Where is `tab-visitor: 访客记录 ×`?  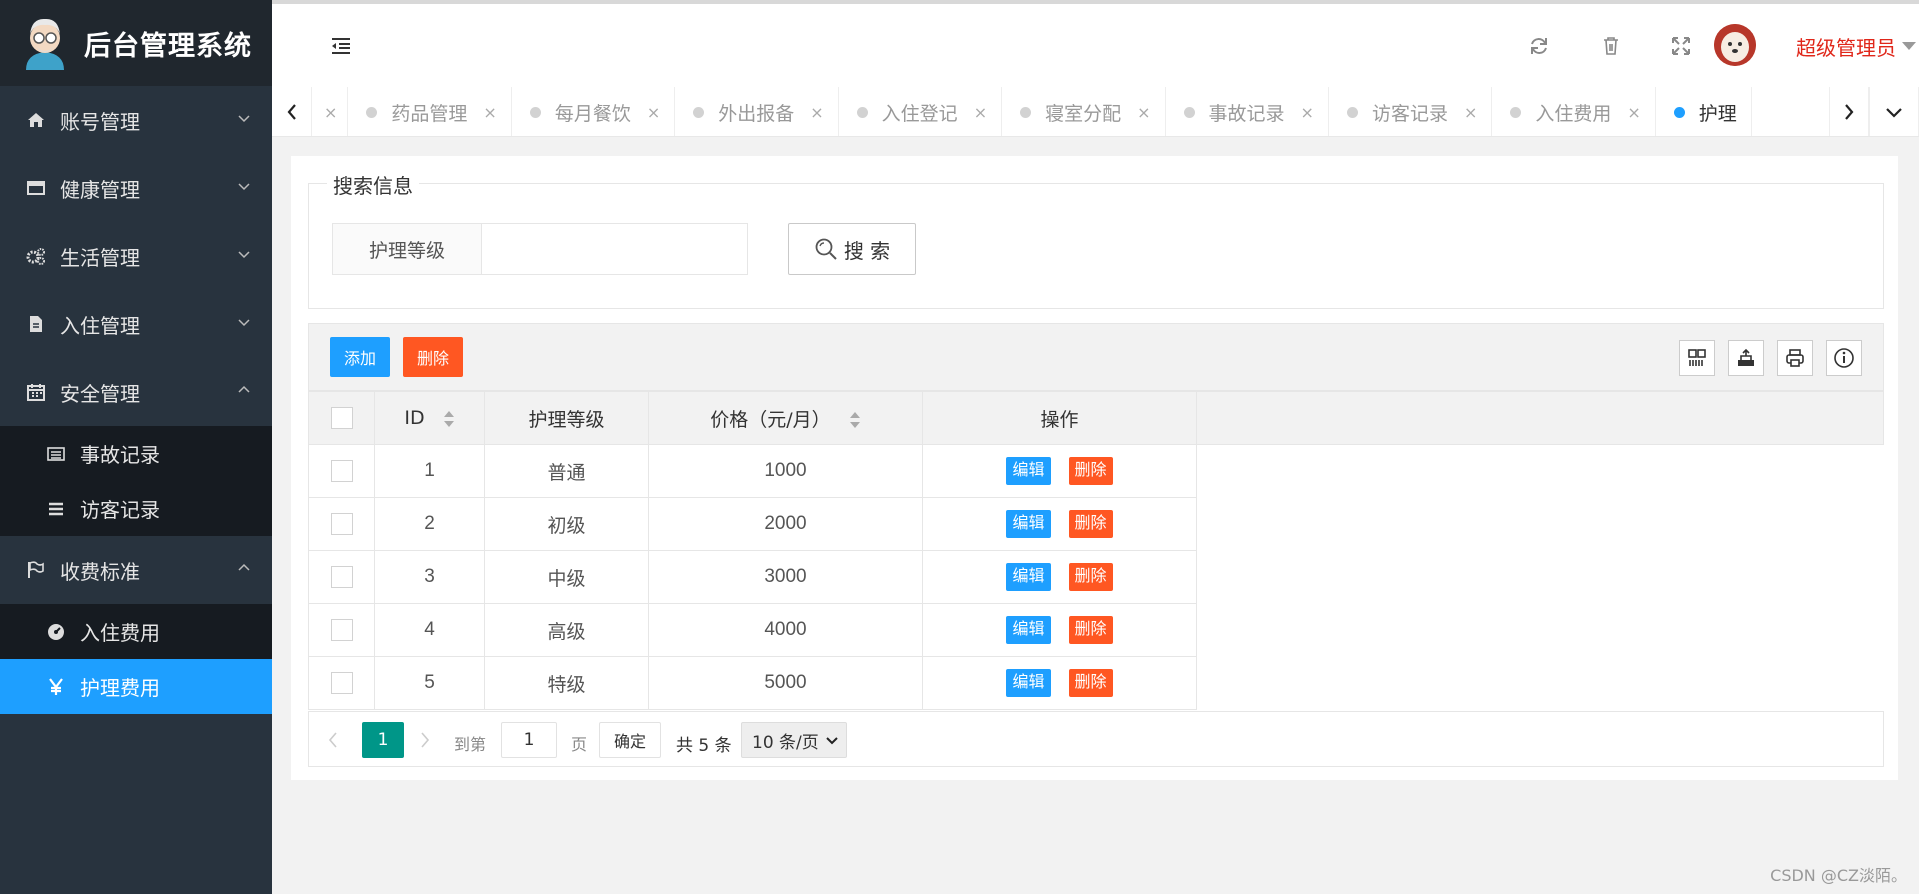
tab-visitor: 访客记录 × is located at coordinates (1411, 111).